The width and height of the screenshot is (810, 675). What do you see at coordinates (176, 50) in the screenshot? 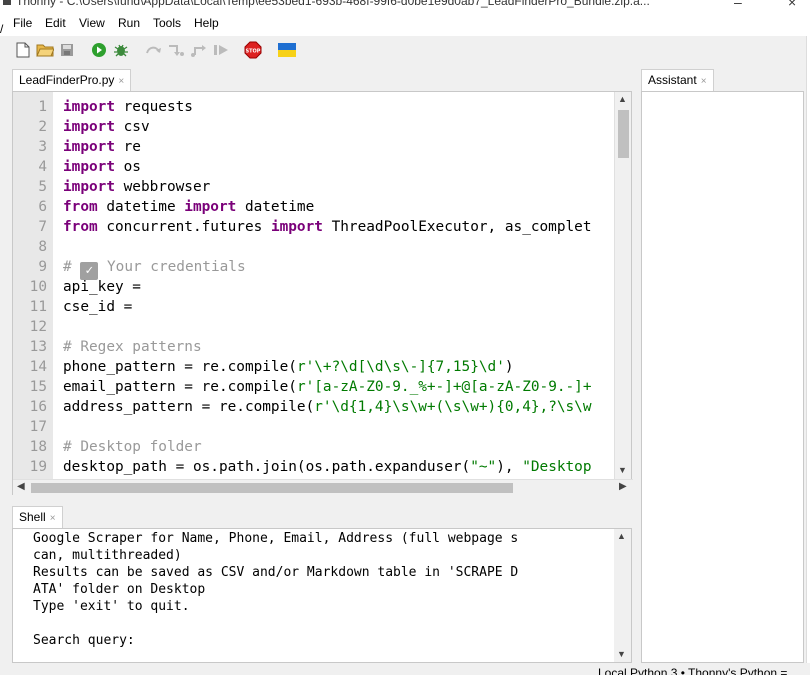
I see `step-into-icon` at bounding box center [176, 50].